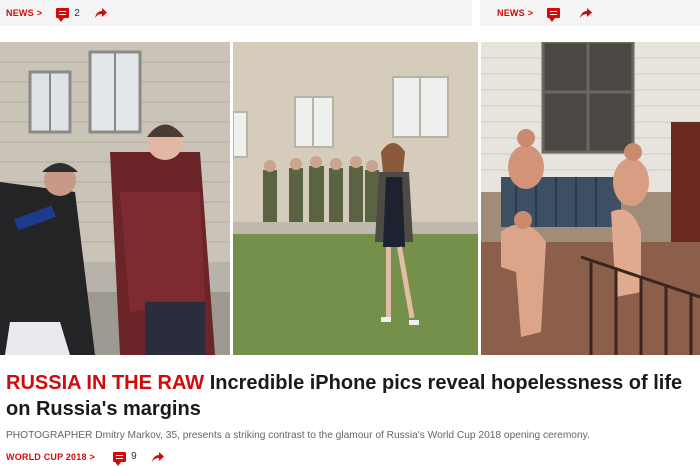  I want to click on comments-link: 2, so click(68, 14).